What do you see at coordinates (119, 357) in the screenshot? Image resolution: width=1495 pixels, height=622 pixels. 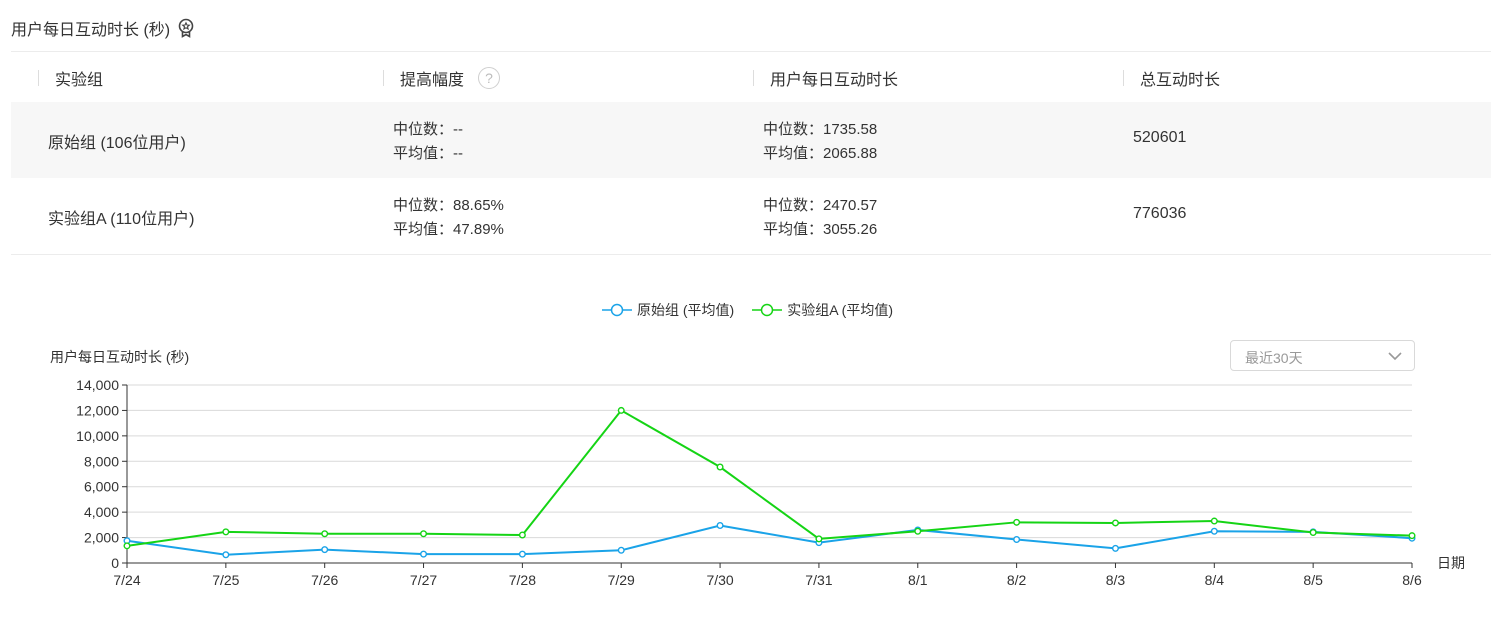 I see `y-axis-title: 用户每日互动时长 (秒)` at bounding box center [119, 357].